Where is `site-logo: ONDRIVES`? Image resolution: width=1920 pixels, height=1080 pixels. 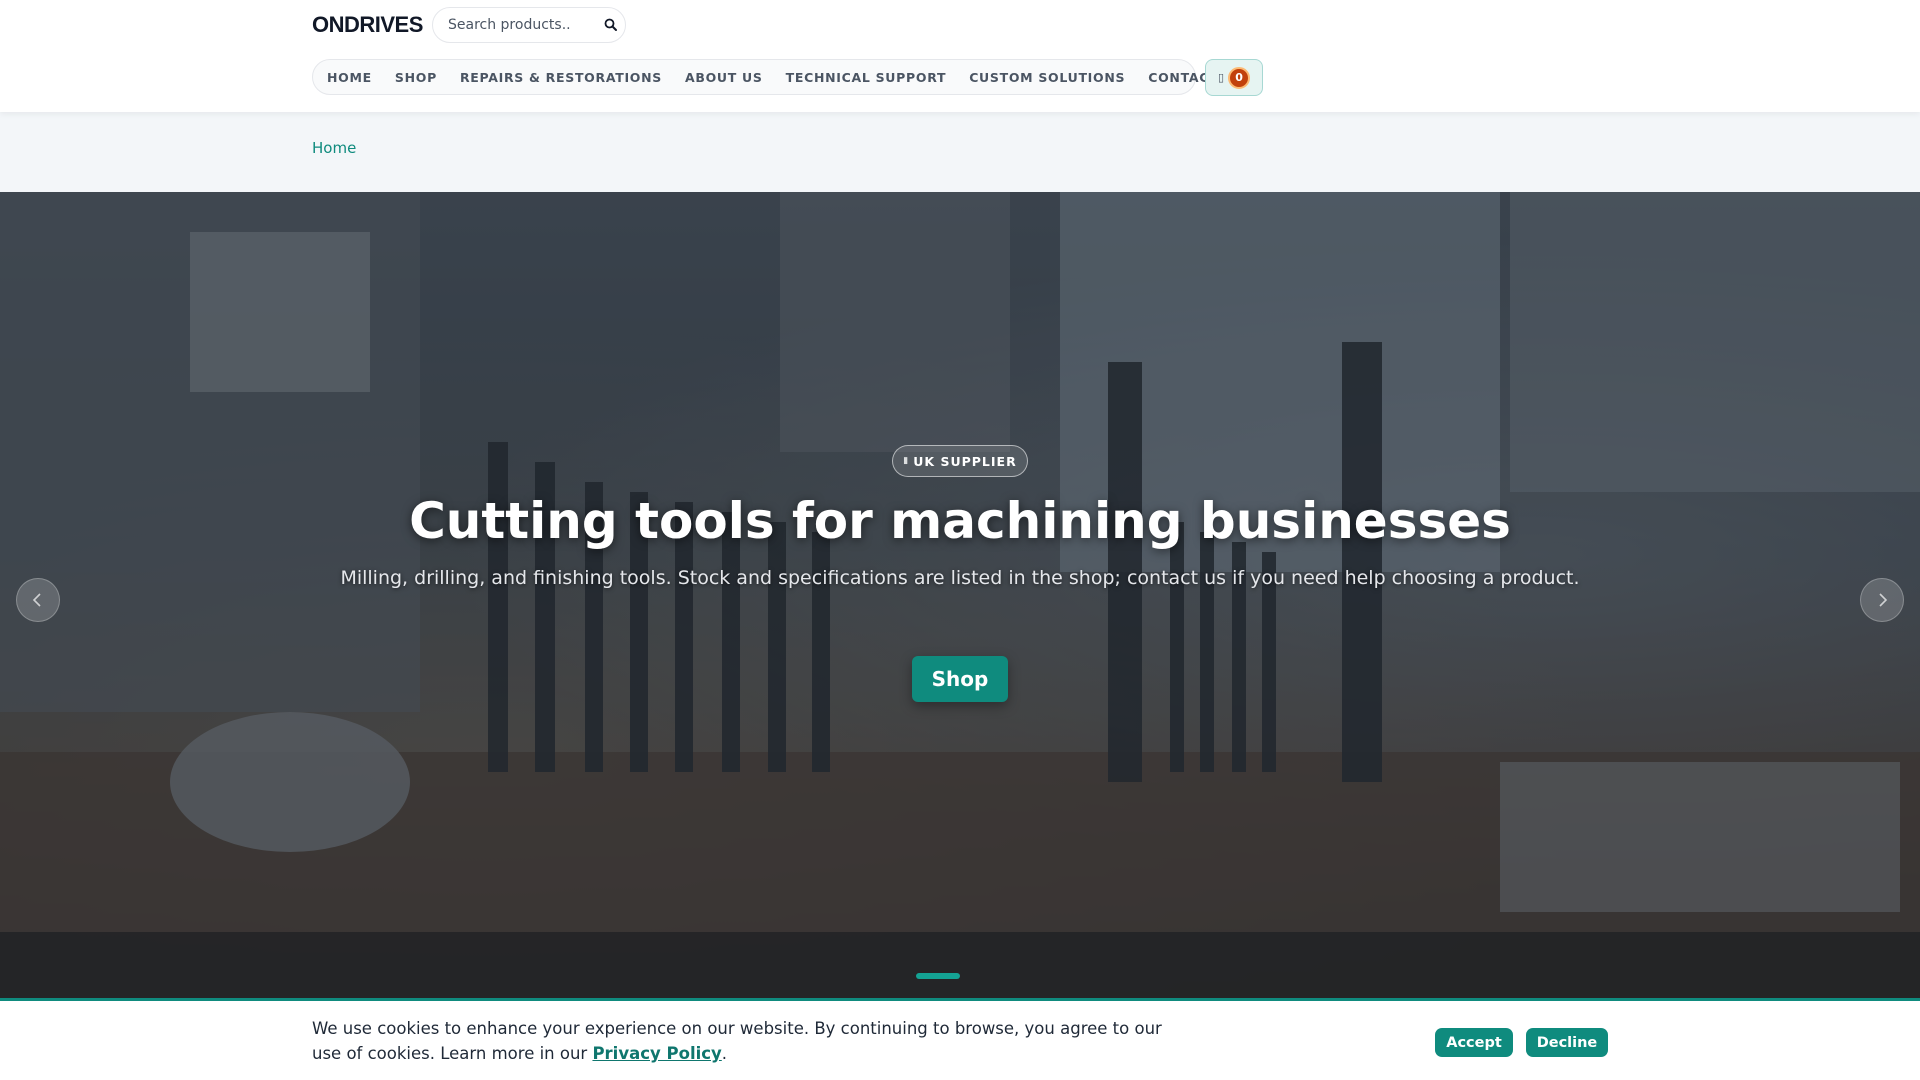
site-logo: ONDRIVES is located at coordinates (367, 25).